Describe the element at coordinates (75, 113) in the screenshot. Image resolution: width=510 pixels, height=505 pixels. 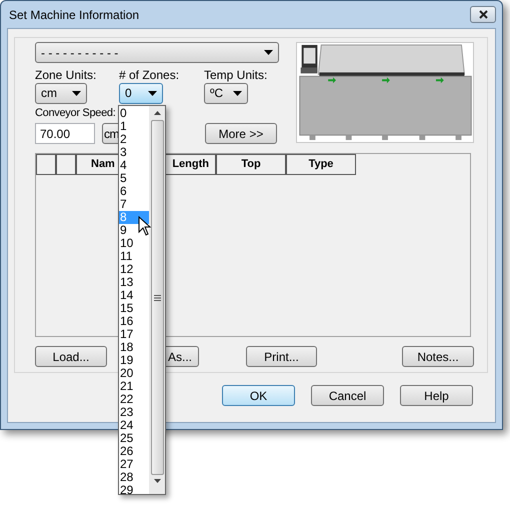
I see `field-label: Conveyor Speed:` at that location.